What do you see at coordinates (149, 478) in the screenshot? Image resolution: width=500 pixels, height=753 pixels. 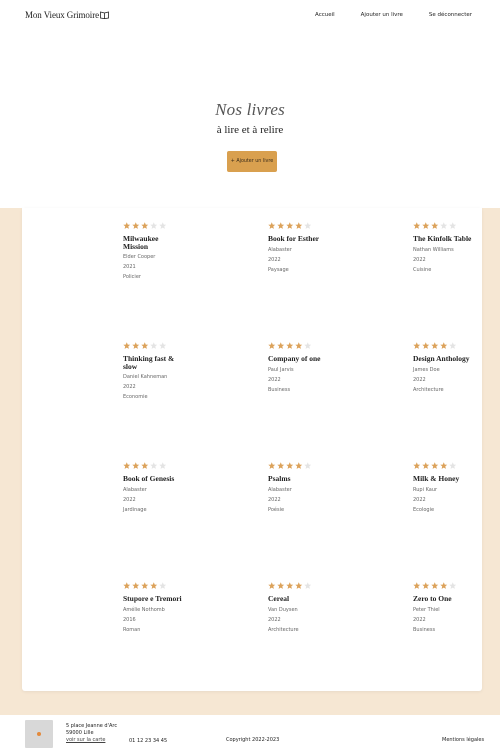 I see `book-title: Book of Genesis` at bounding box center [149, 478].